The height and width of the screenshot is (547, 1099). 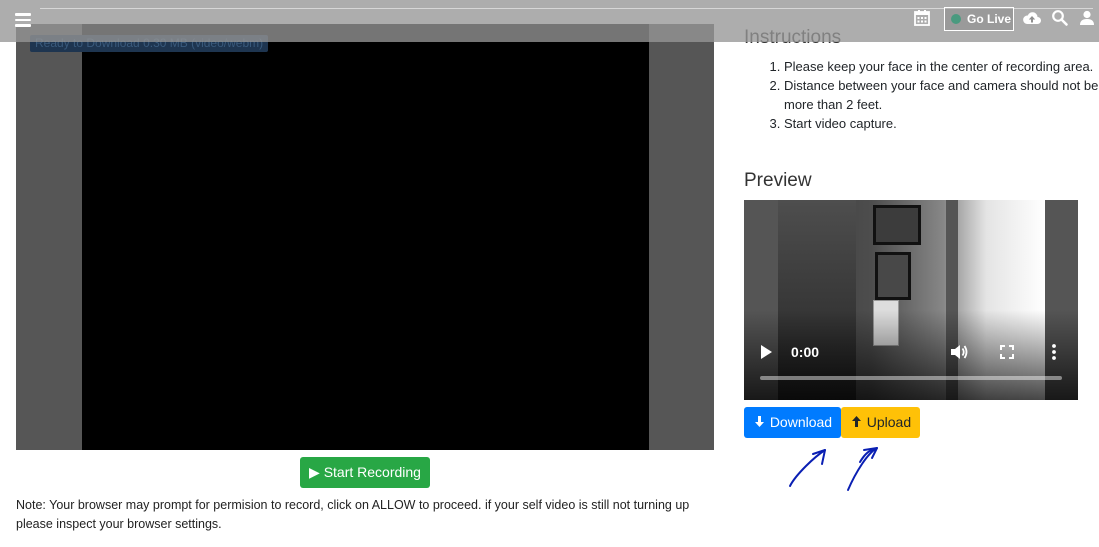 I want to click on more-options-icon, so click(x=1054, y=352).